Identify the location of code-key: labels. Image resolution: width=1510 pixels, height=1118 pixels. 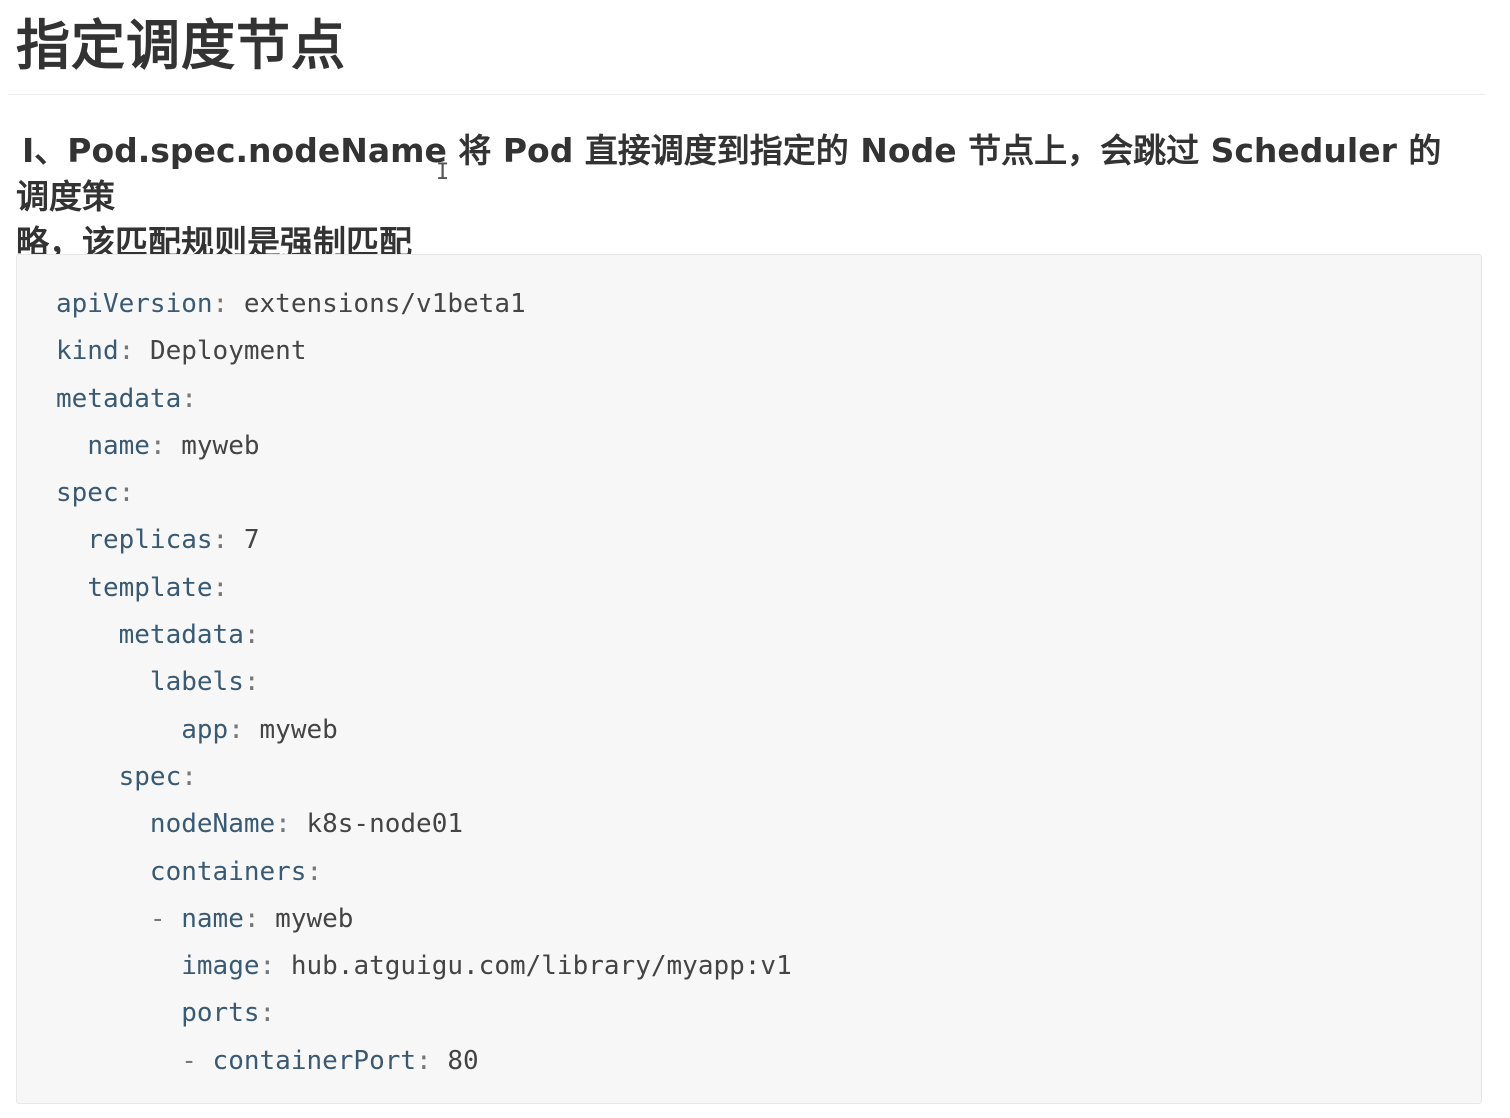
(196, 682).